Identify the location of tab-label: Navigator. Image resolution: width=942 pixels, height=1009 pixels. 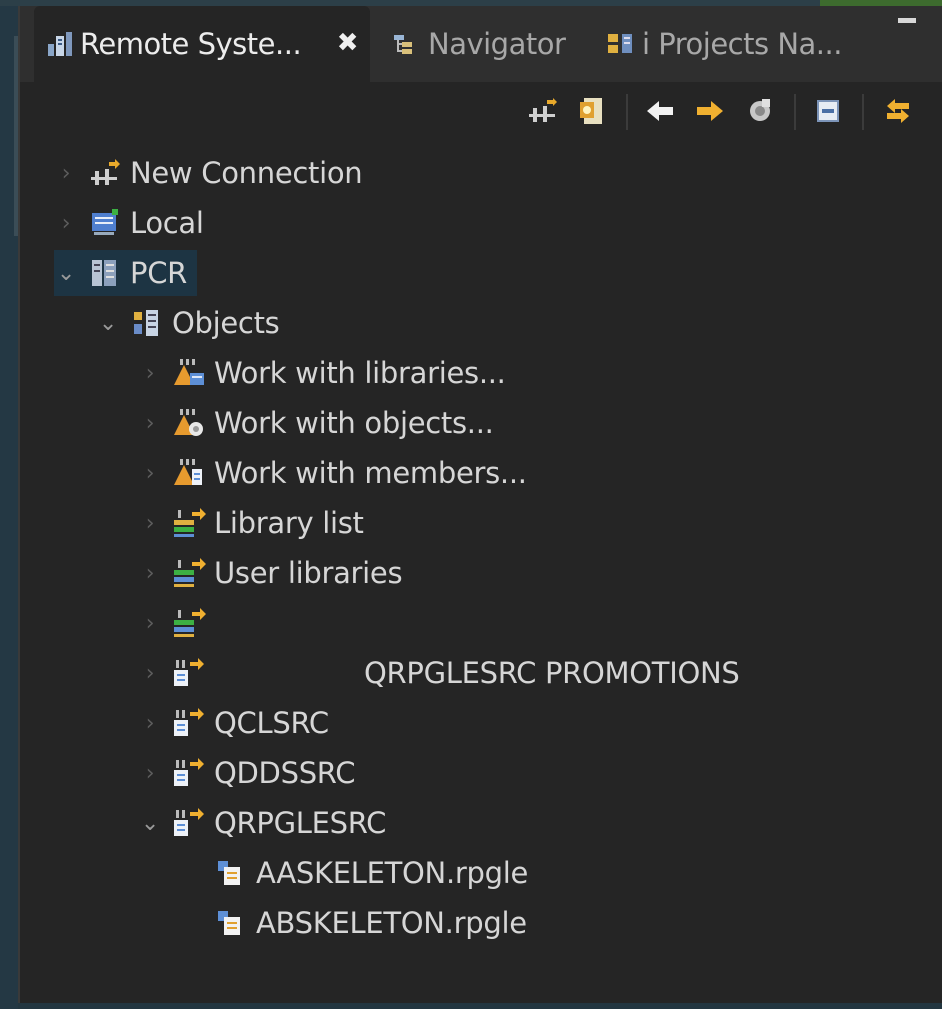
(497, 44).